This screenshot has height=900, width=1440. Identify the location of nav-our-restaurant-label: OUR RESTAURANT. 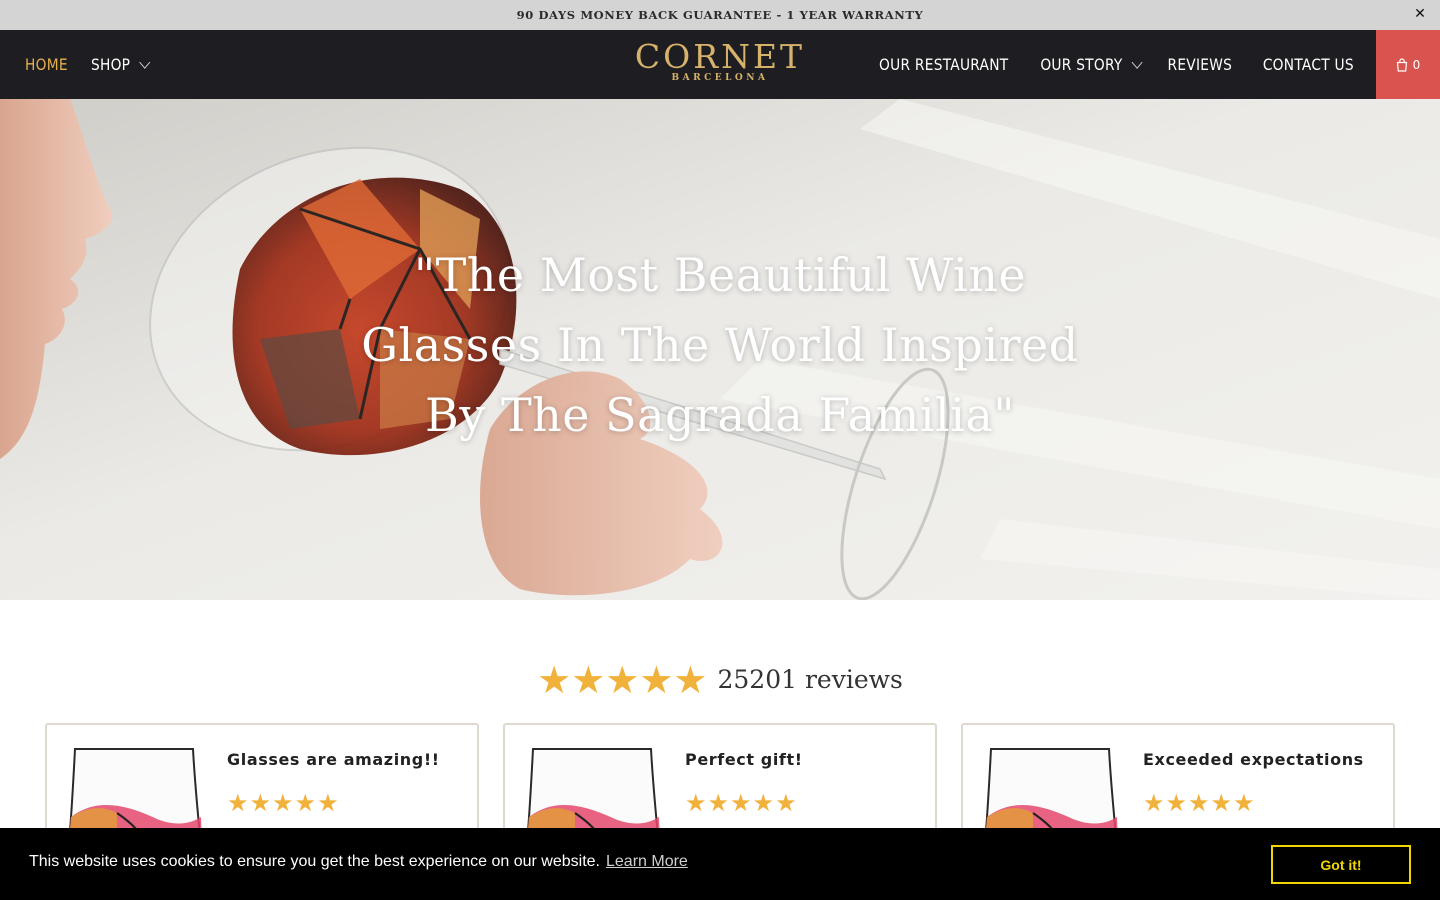
(944, 64).